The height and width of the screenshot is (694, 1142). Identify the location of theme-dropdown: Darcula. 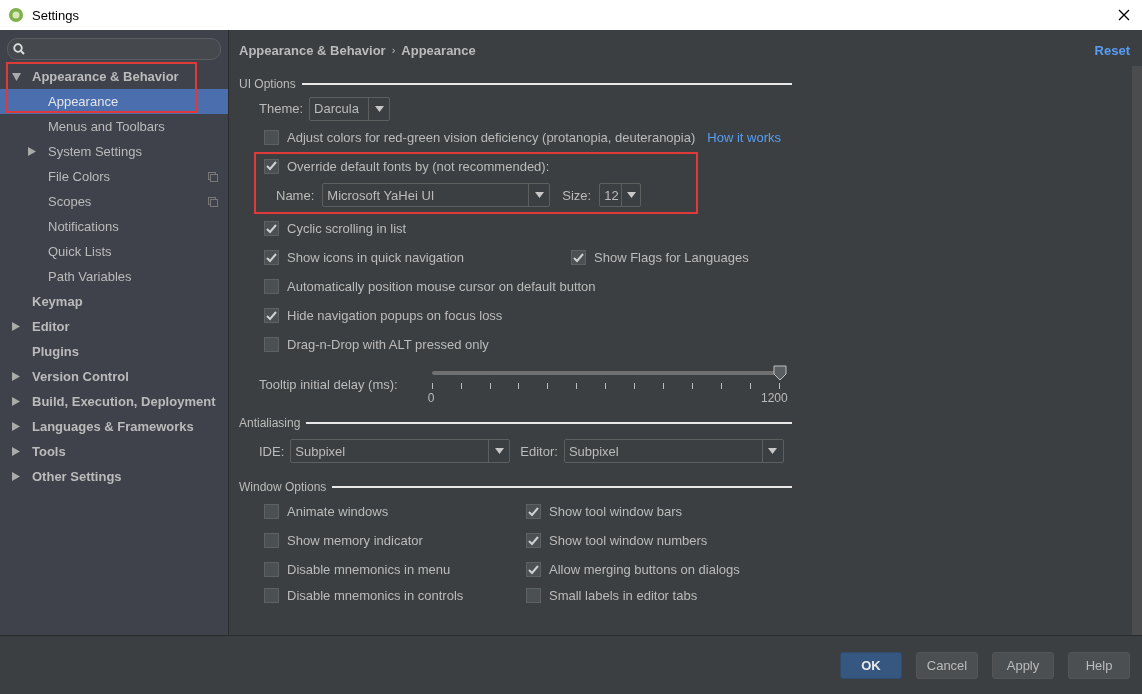
(350, 108).